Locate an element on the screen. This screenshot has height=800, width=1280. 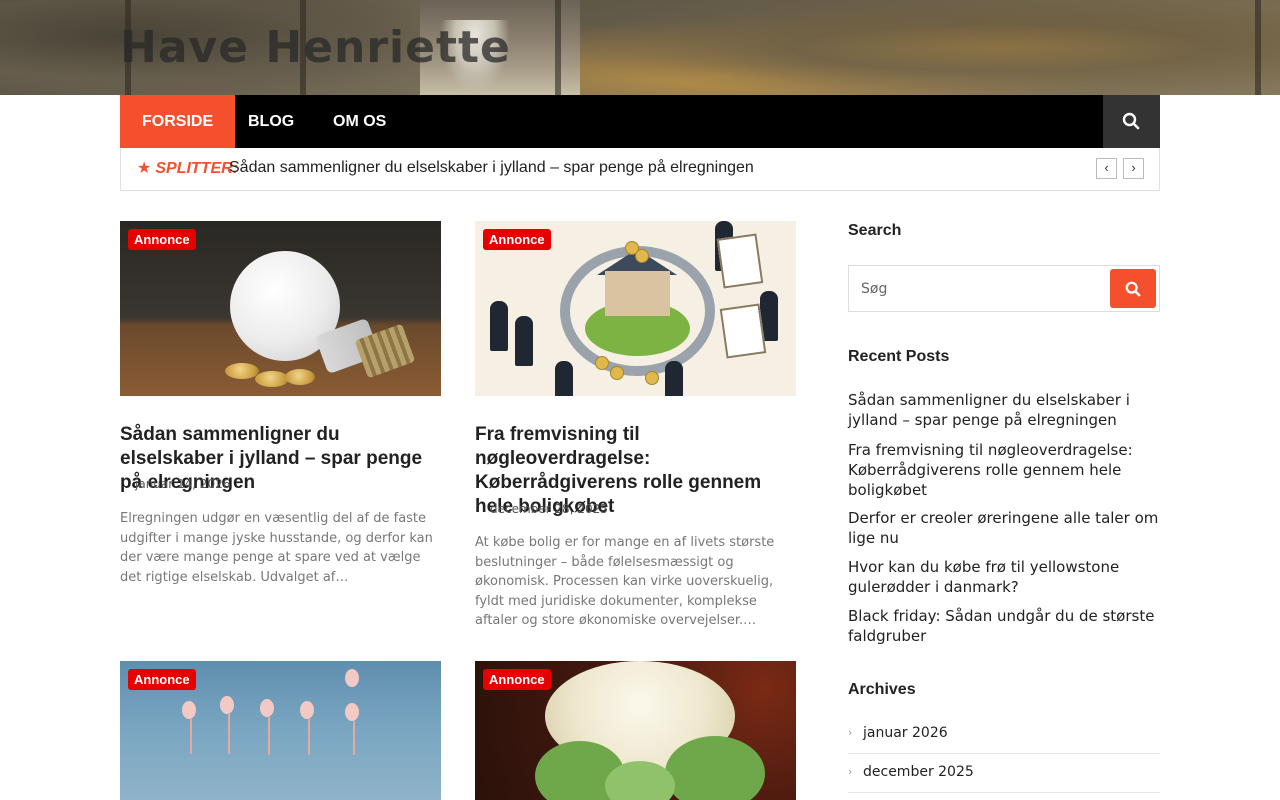
main-nav: FORSIDE BLOG OM OS is located at coordinates (640, 121).